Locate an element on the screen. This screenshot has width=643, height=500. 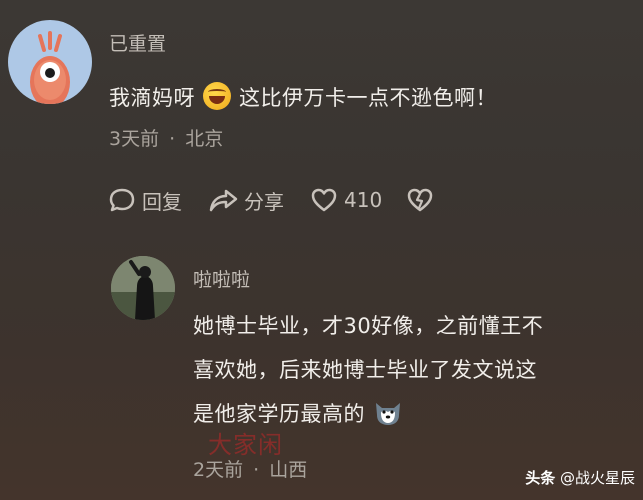
share-label: 分享 is located at coordinates (264, 201).